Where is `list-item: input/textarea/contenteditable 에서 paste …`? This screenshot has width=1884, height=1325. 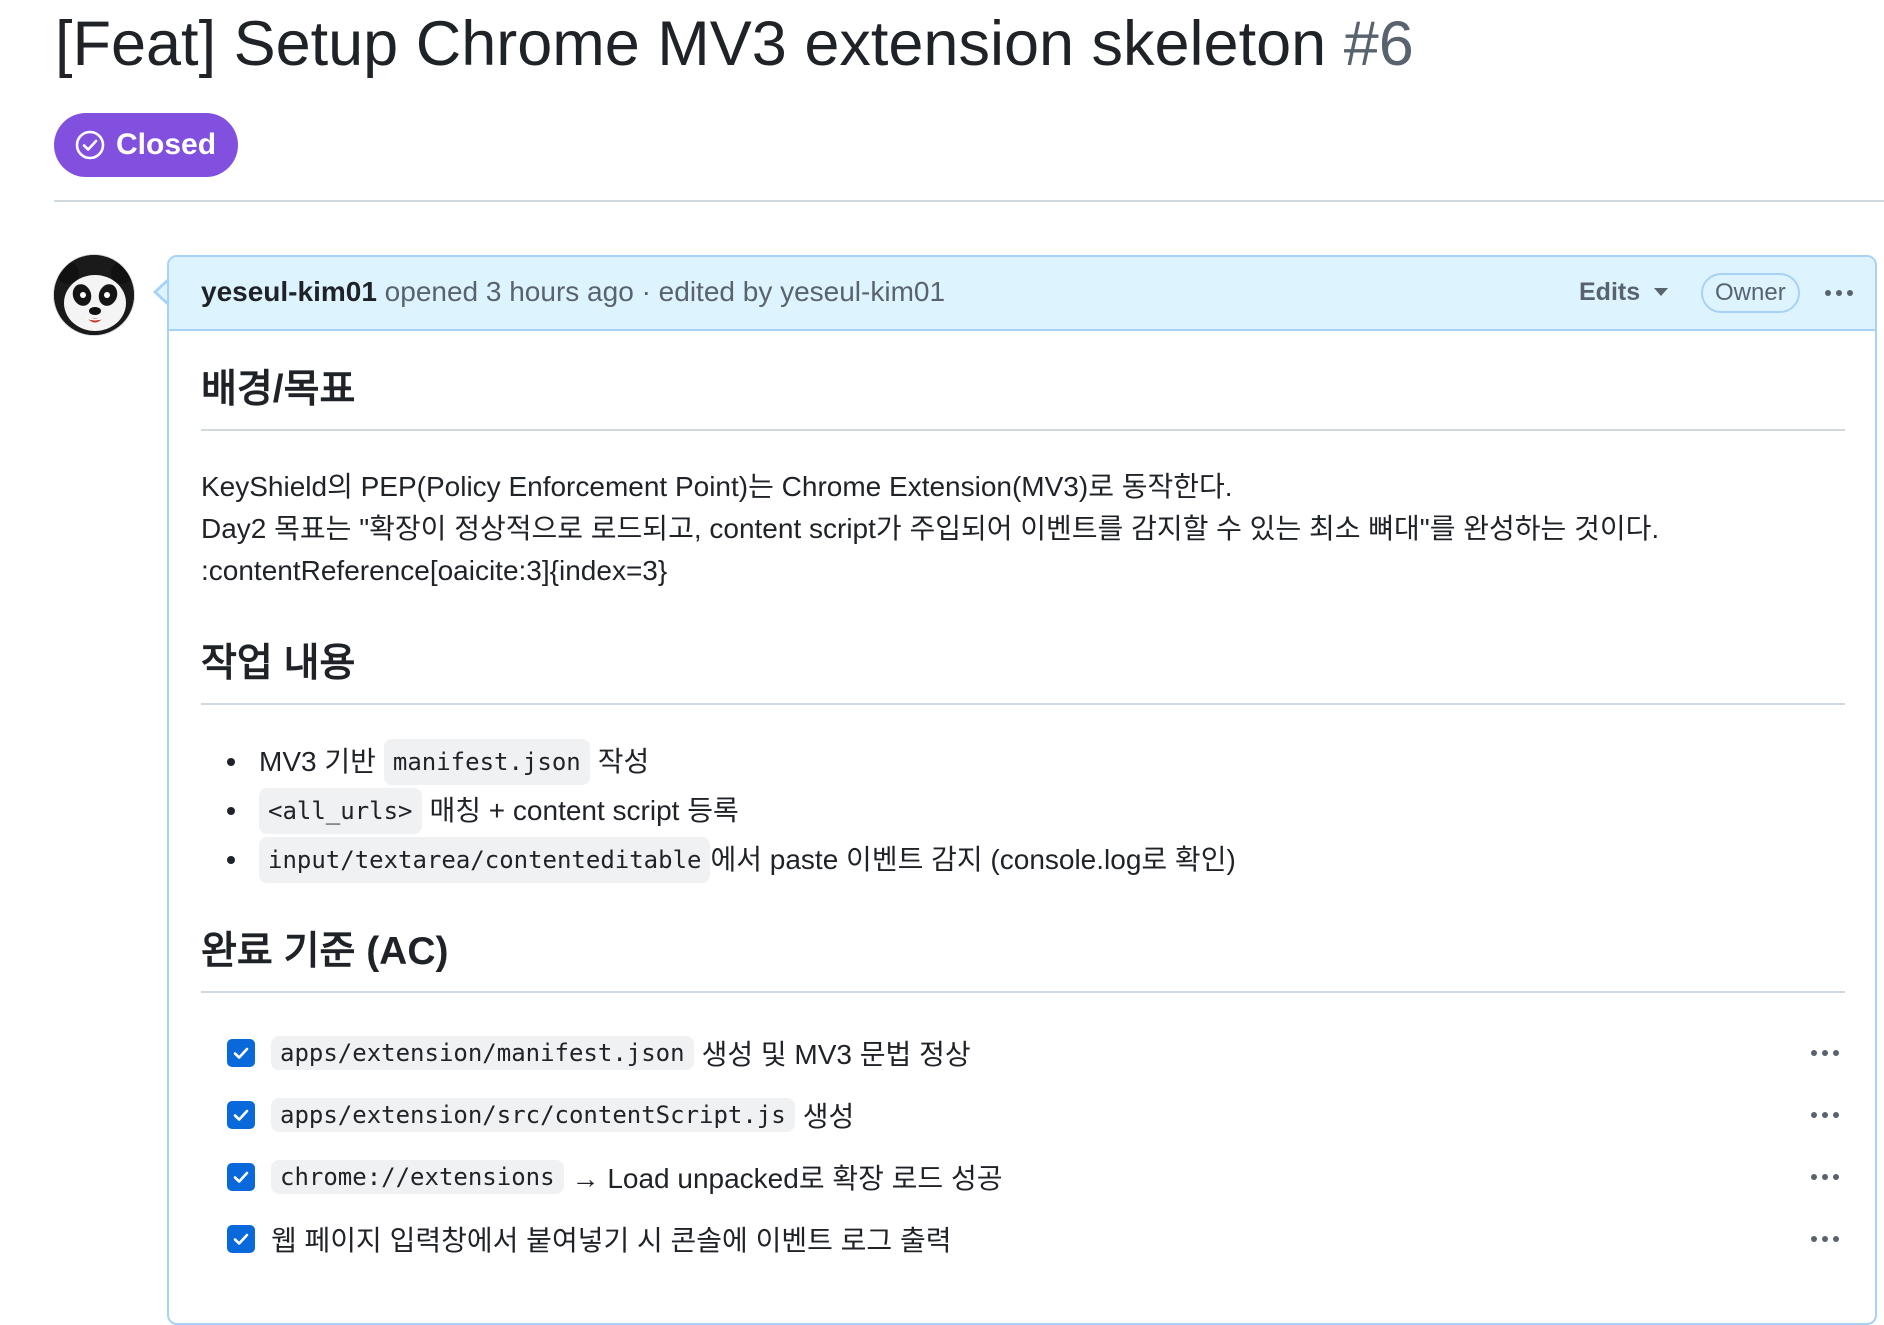 list-item: input/textarea/contenteditable 에서 paste … is located at coordinates (731, 860).